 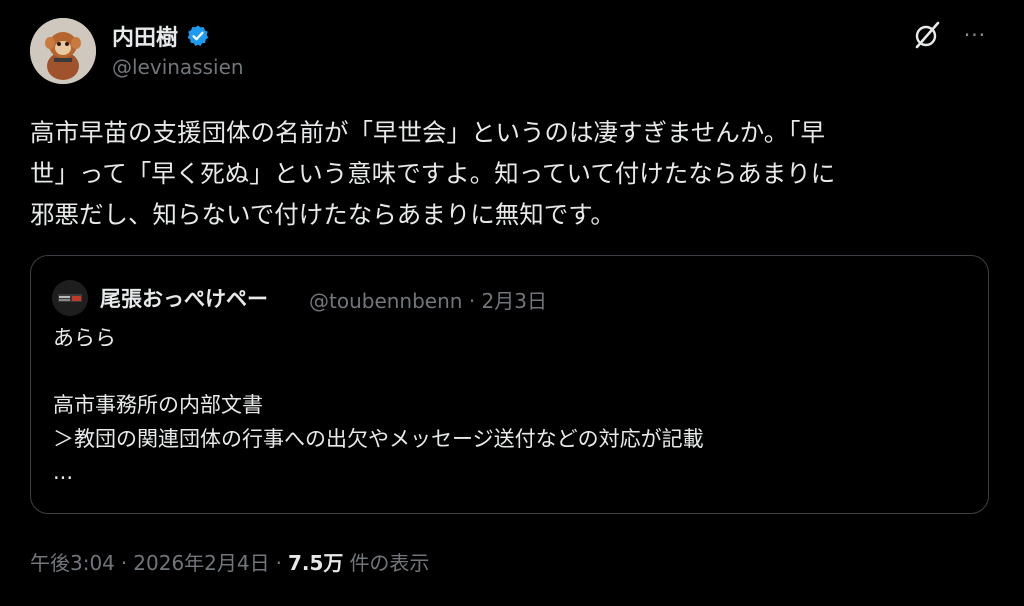 I want to click on author-display-name: 内田樹, so click(x=145, y=36).